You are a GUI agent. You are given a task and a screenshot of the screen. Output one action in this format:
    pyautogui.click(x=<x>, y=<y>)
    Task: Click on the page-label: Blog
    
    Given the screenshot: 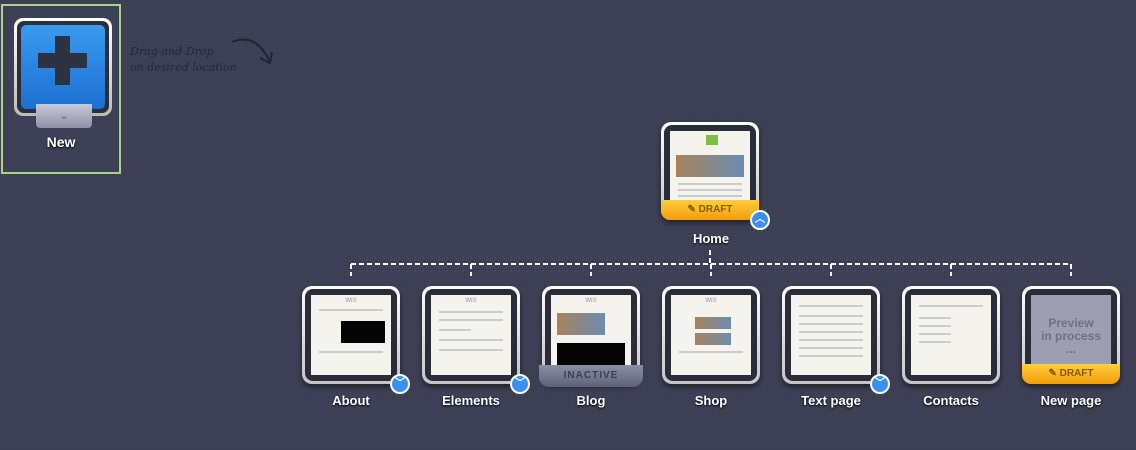 What is the action you would take?
    pyautogui.click(x=591, y=400)
    